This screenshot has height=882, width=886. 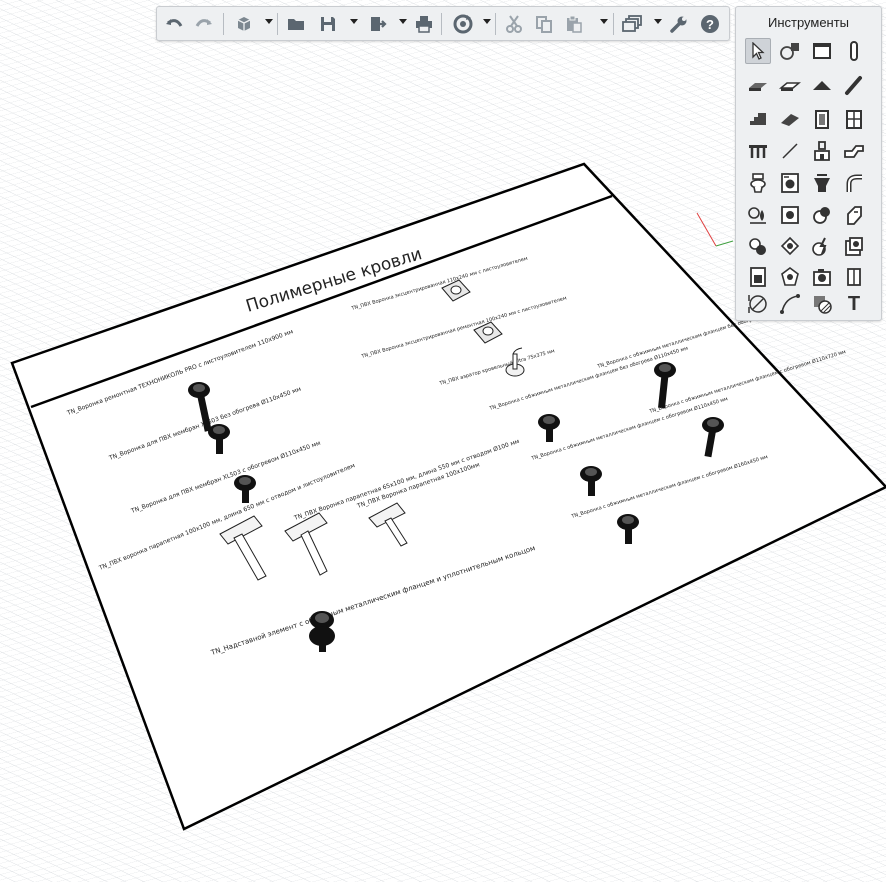 I want to click on floppy-icon, so click(x=328, y=23).